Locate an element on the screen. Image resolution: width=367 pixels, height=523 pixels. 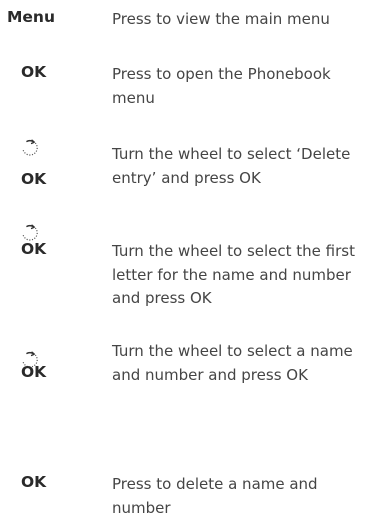
step-description: Press to delete a name and number is located at coordinates (215, 496).